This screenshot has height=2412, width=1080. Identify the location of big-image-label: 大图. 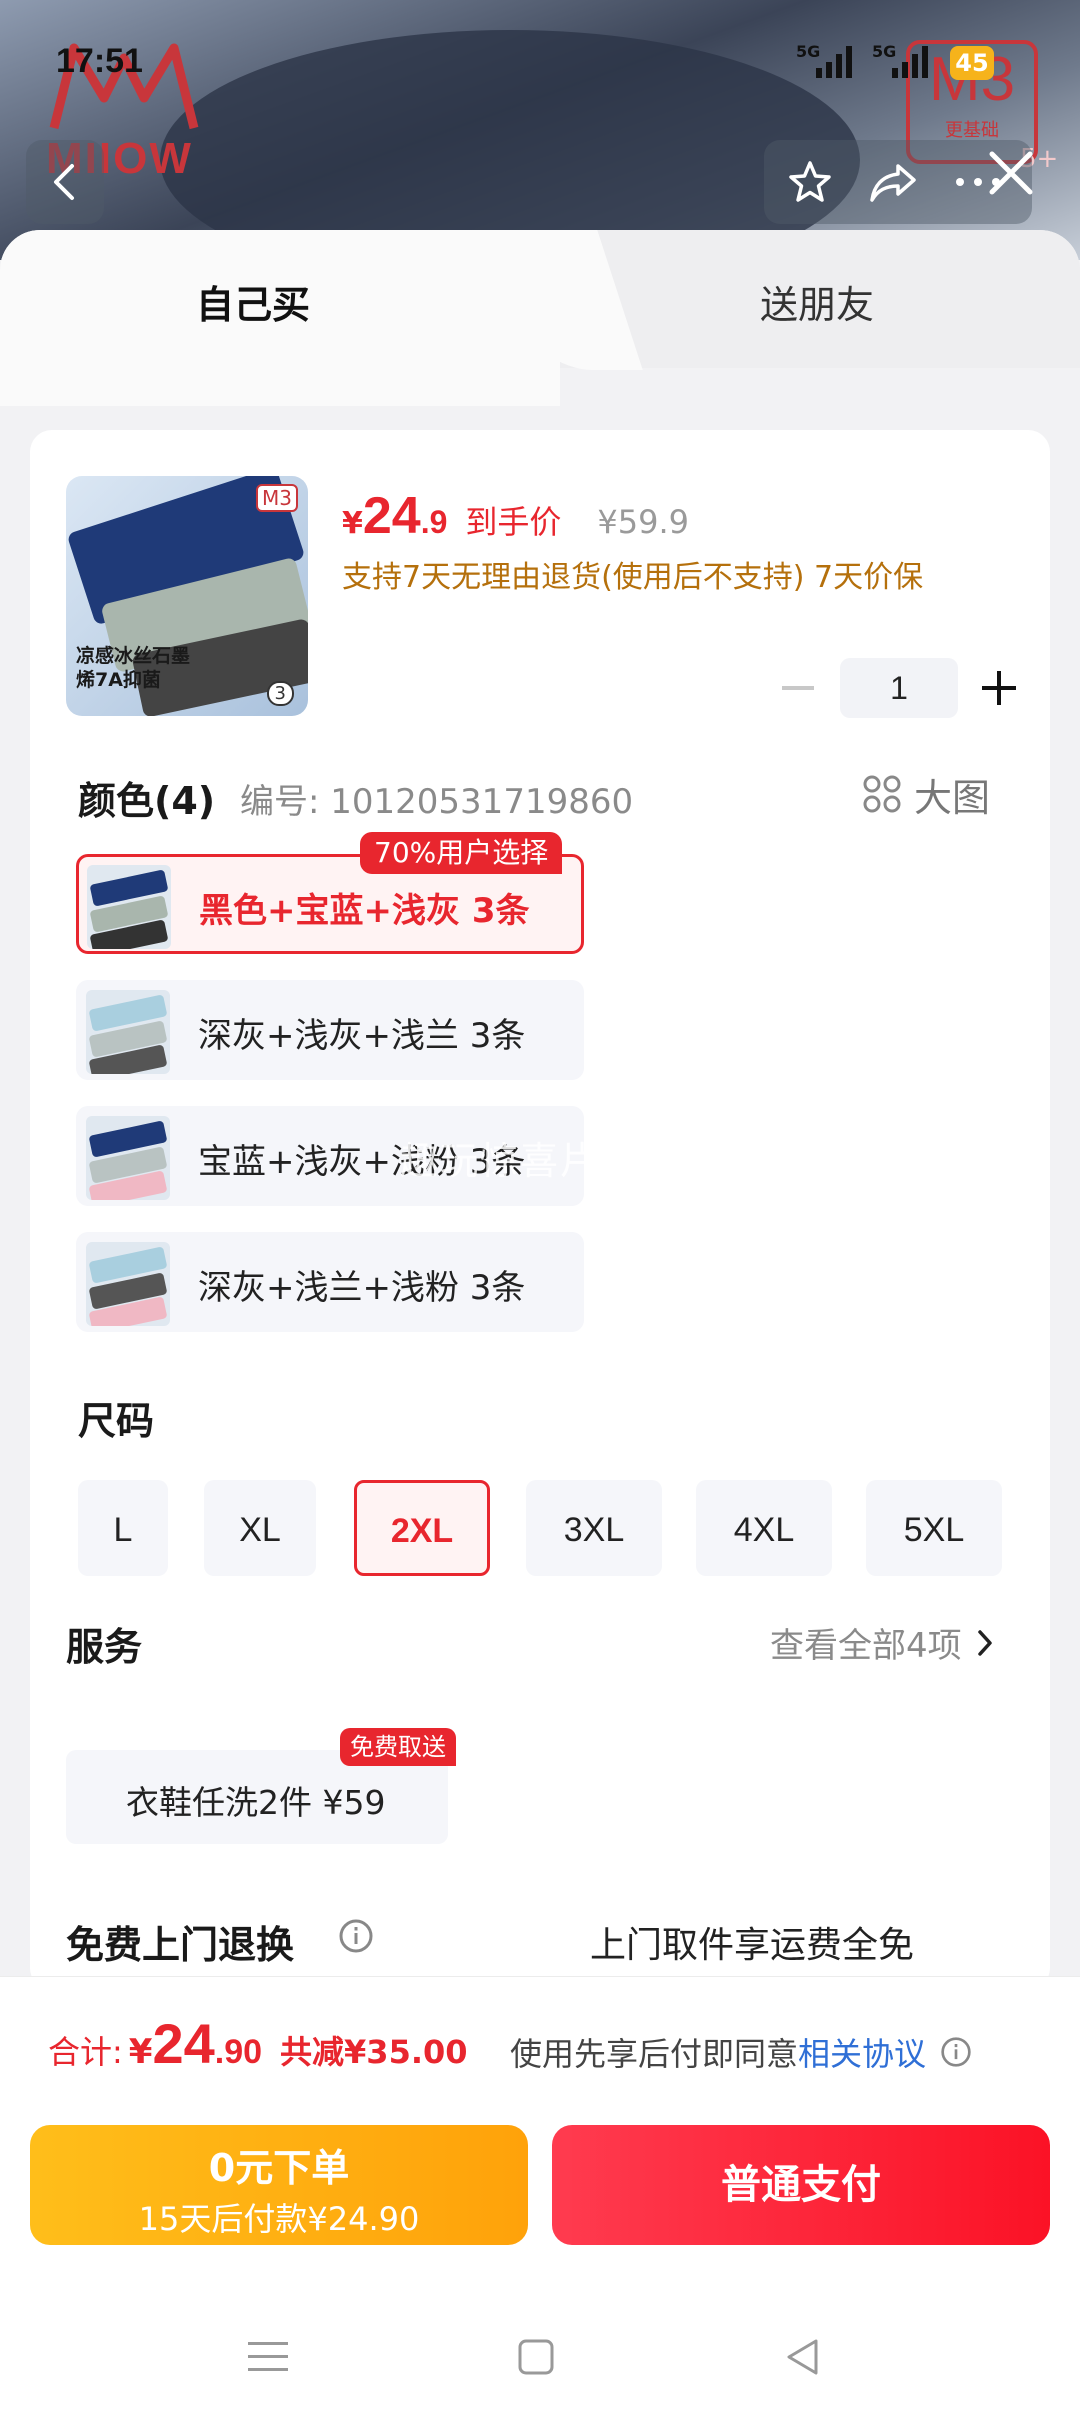
(952, 797).